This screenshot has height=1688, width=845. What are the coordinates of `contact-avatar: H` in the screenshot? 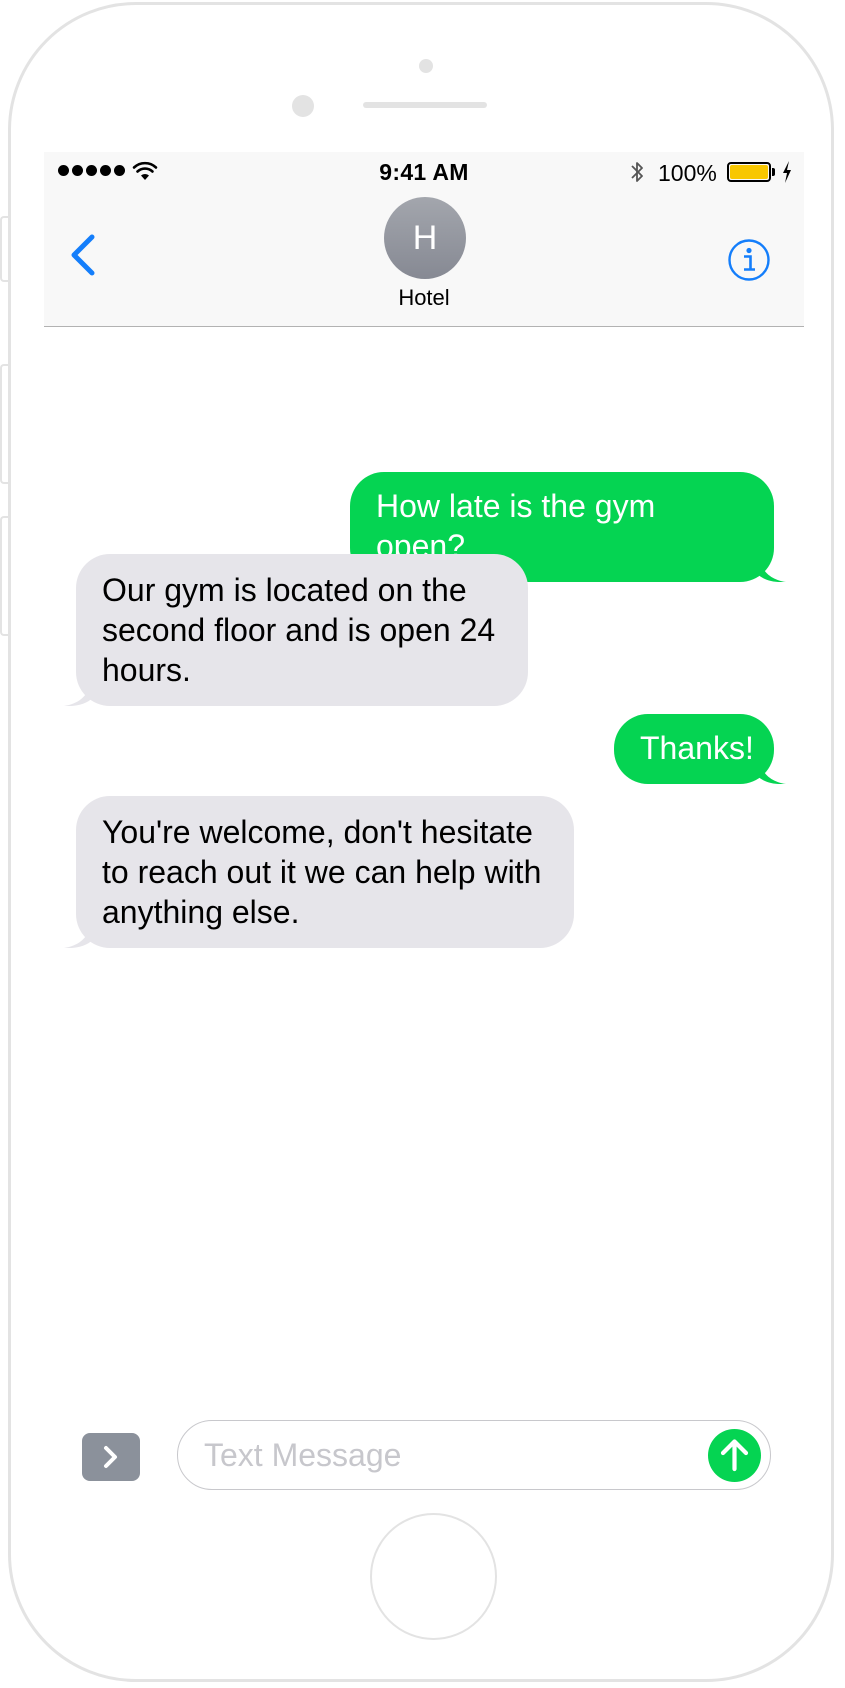 It's located at (425, 238).